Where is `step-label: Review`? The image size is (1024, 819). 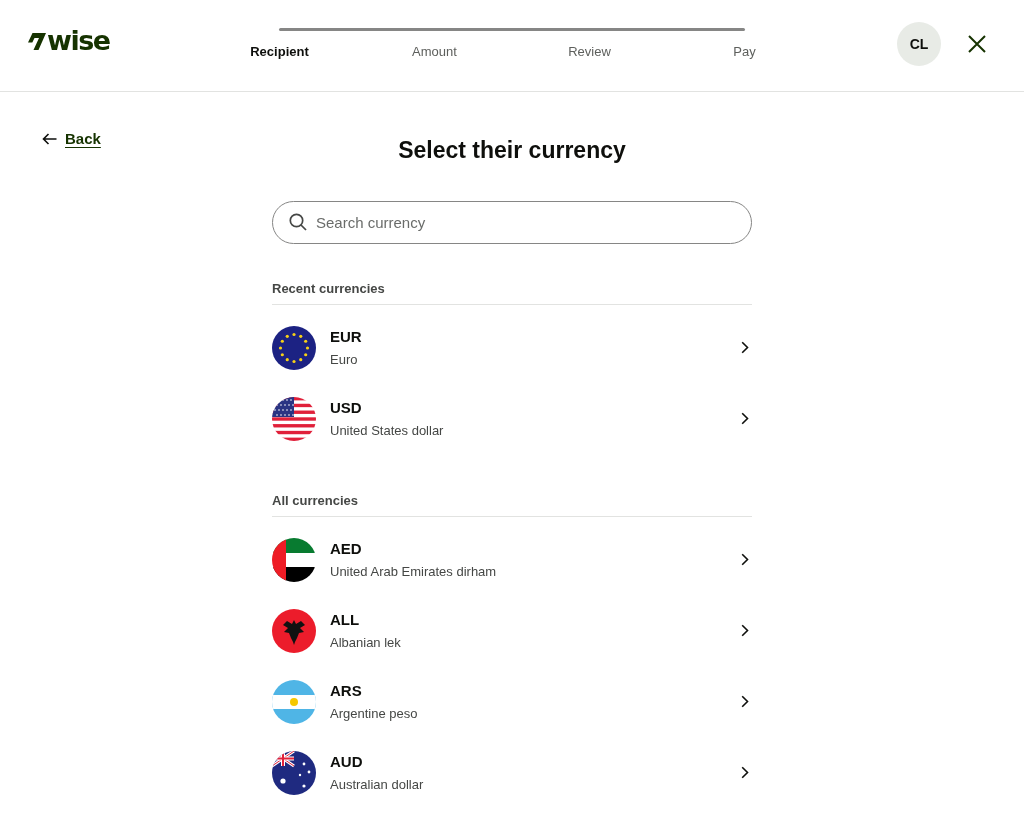 step-label: Review is located at coordinates (589, 52).